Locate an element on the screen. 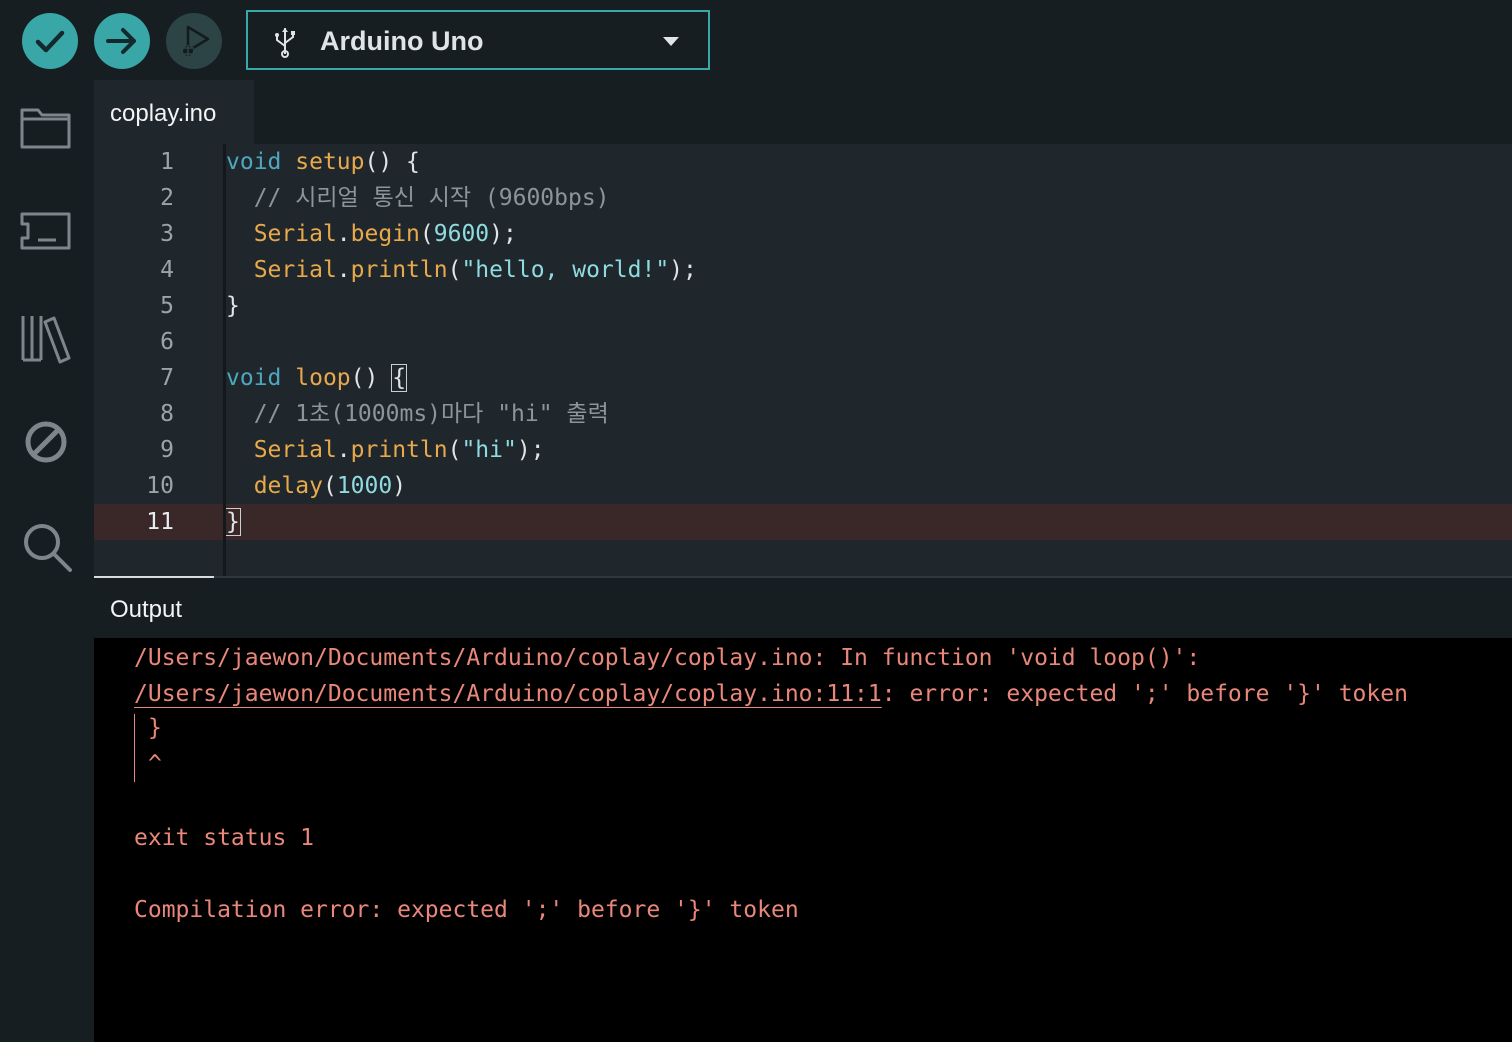 The image size is (1512, 1042). code-text: Serial.println("hello, world!"); is located at coordinates (461, 270).